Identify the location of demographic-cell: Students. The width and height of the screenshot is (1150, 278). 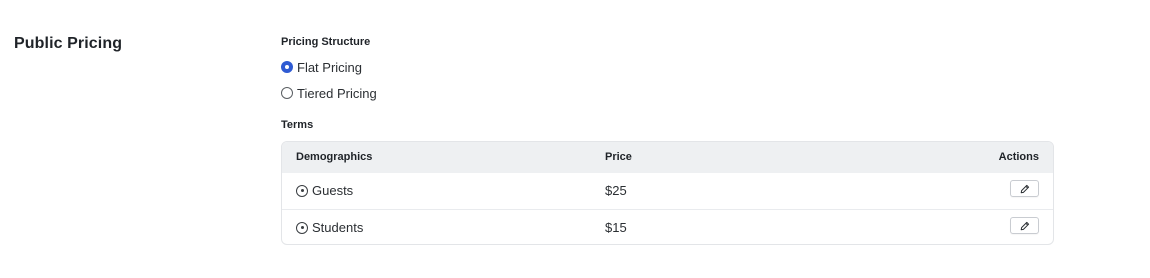
(329, 227).